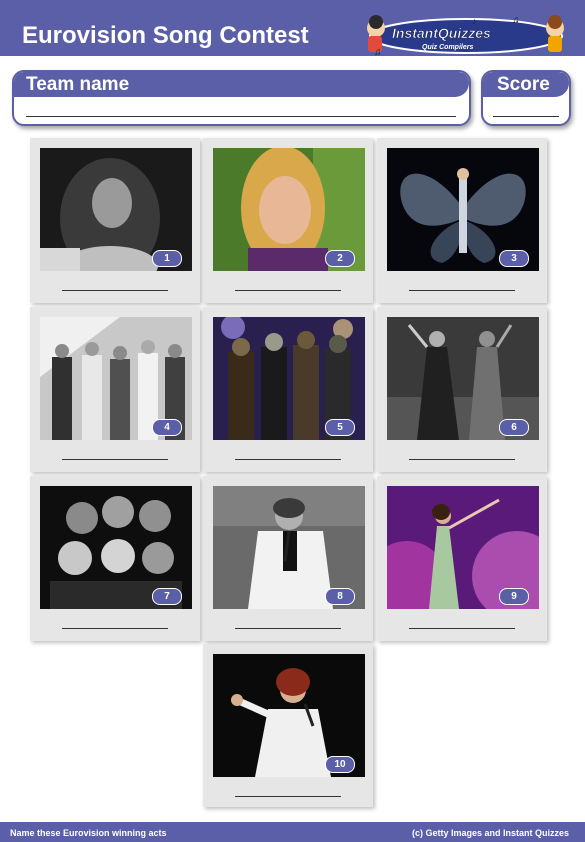  I want to click on quiz-card-5: 5, so click(288, 389).